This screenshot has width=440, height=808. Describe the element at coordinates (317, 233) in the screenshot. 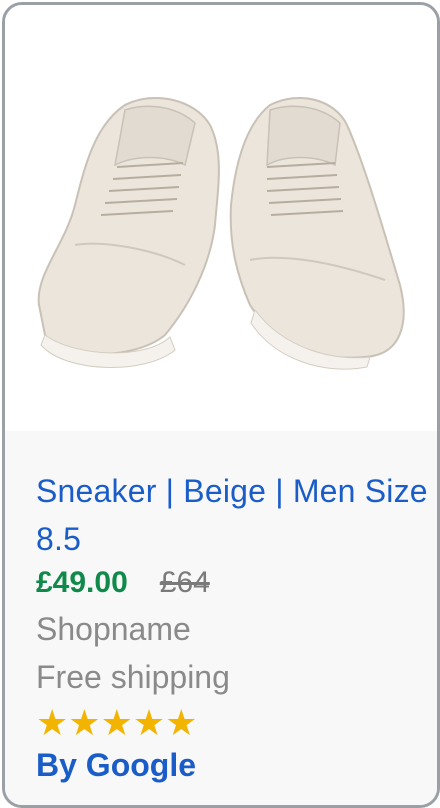

I see `right-sneaker` at that location.